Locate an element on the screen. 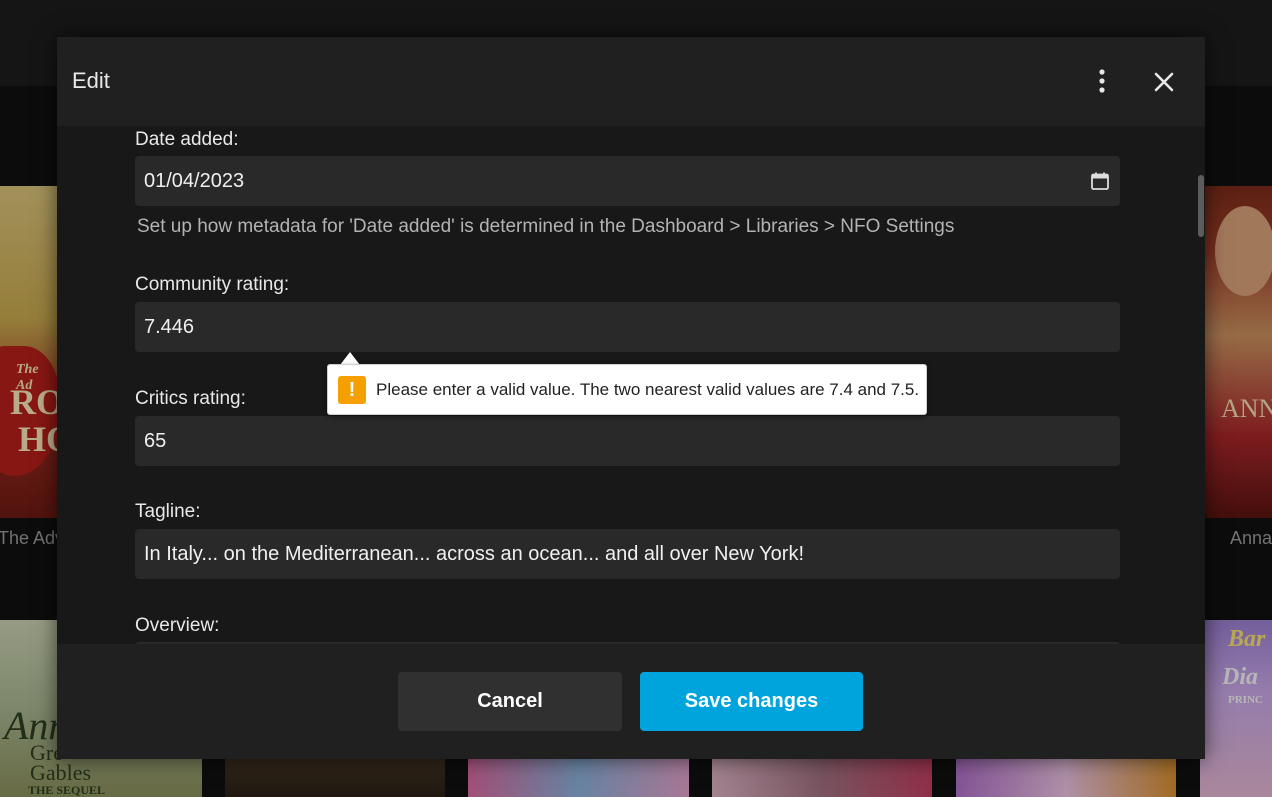 Image resolution: width=1272 pixels, height=797 pixels. warning-icon: ! is located at coordinates (352, 390).